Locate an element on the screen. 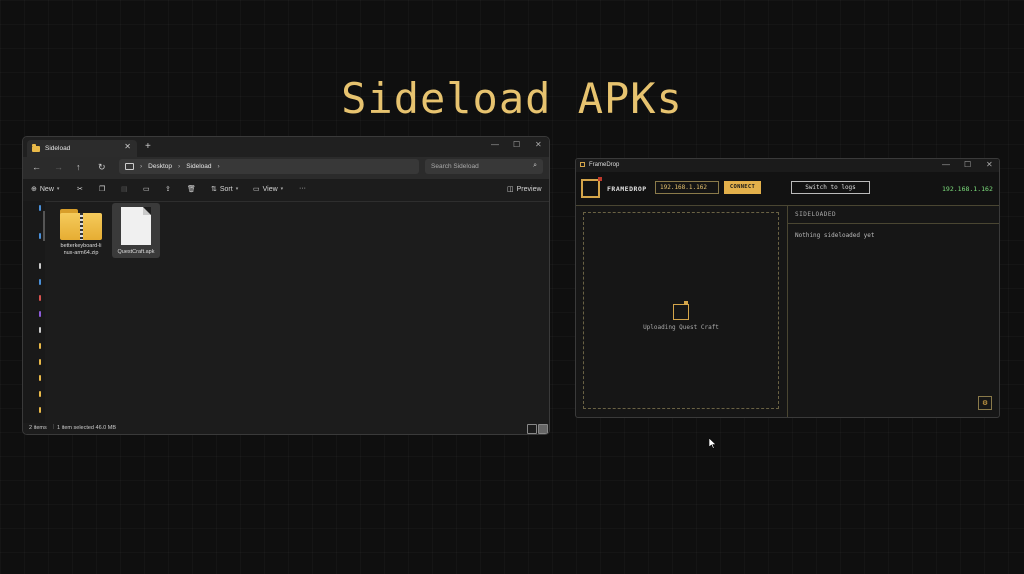 This screenshot has width=1024, height=574. file-name-line: betterkeyboard-li is located at coordinates (81, 246).